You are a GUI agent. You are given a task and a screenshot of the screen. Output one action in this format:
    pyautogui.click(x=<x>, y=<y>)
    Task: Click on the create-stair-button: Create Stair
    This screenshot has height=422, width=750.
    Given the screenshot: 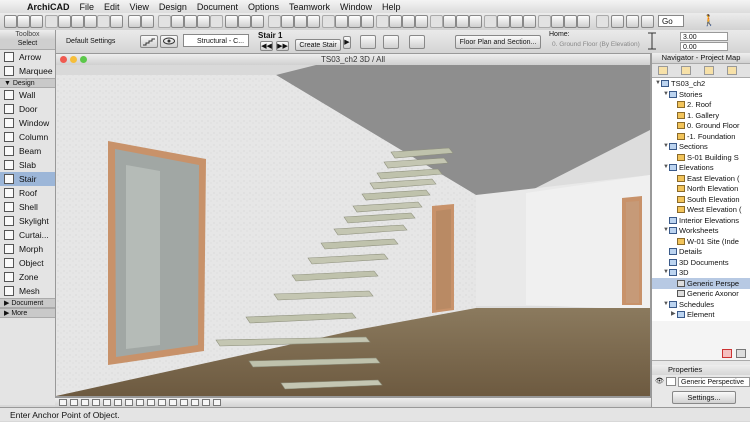 What is the action you would take?
    pyautogui.click(x=318, y=45)
    